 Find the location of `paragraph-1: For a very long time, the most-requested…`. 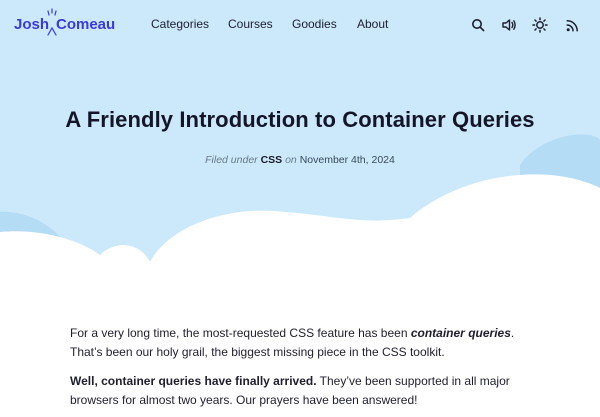

paragraph-1: For a very long time, the most-requested… is located at coordinates (305, 343).